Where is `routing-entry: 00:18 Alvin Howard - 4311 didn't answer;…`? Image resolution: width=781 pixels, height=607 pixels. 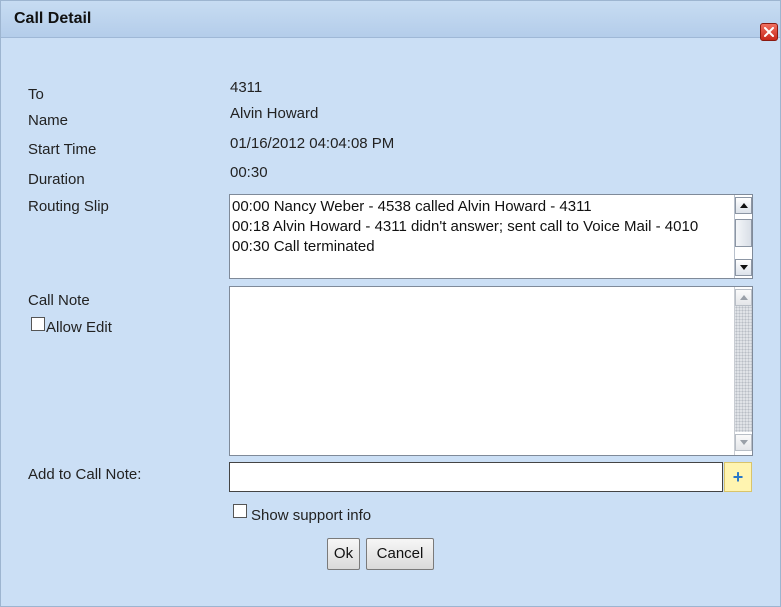
routing-entry: 00:18 Alvin Howard - 4311 didn't answer;… is located at coordinates (465, 226).